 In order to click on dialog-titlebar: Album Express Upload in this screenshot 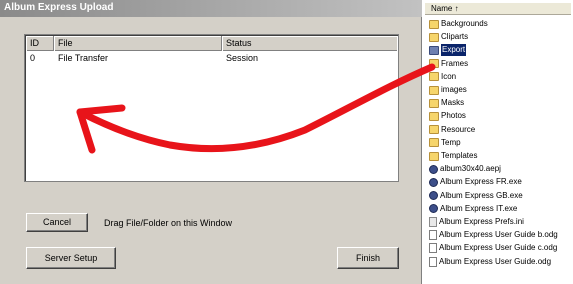, I will do `click(211, 8)`.